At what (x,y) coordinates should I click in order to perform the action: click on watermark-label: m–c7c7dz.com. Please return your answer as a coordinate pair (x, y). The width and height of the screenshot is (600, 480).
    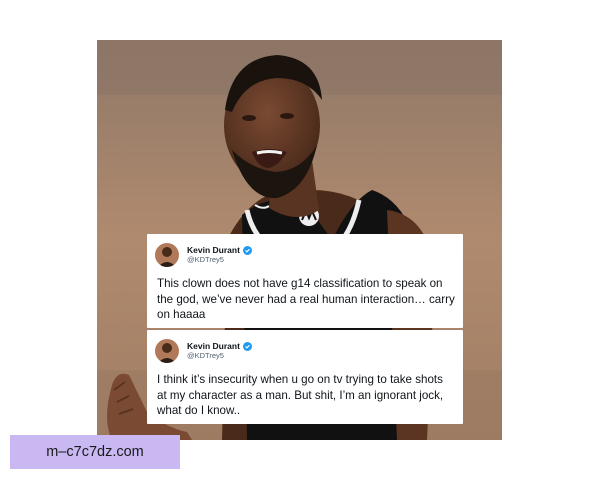
    Looking at the image, I should click on (95, 452).